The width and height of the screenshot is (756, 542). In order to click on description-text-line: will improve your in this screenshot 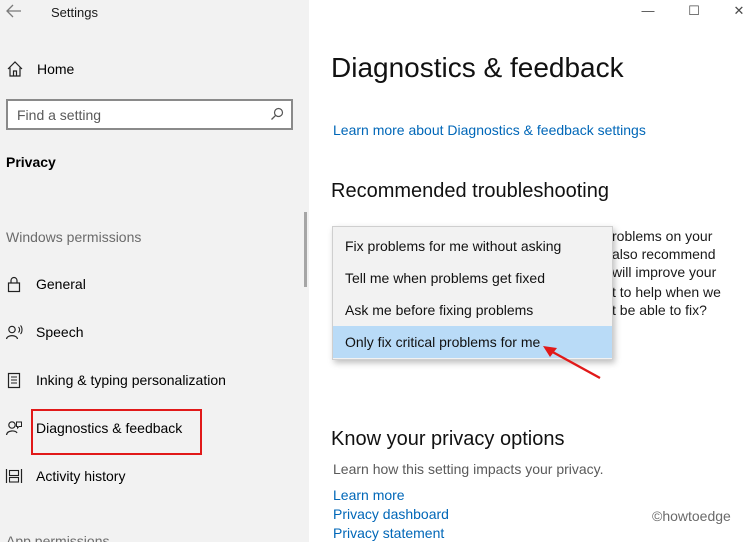, I will do `click(664, 272)`.